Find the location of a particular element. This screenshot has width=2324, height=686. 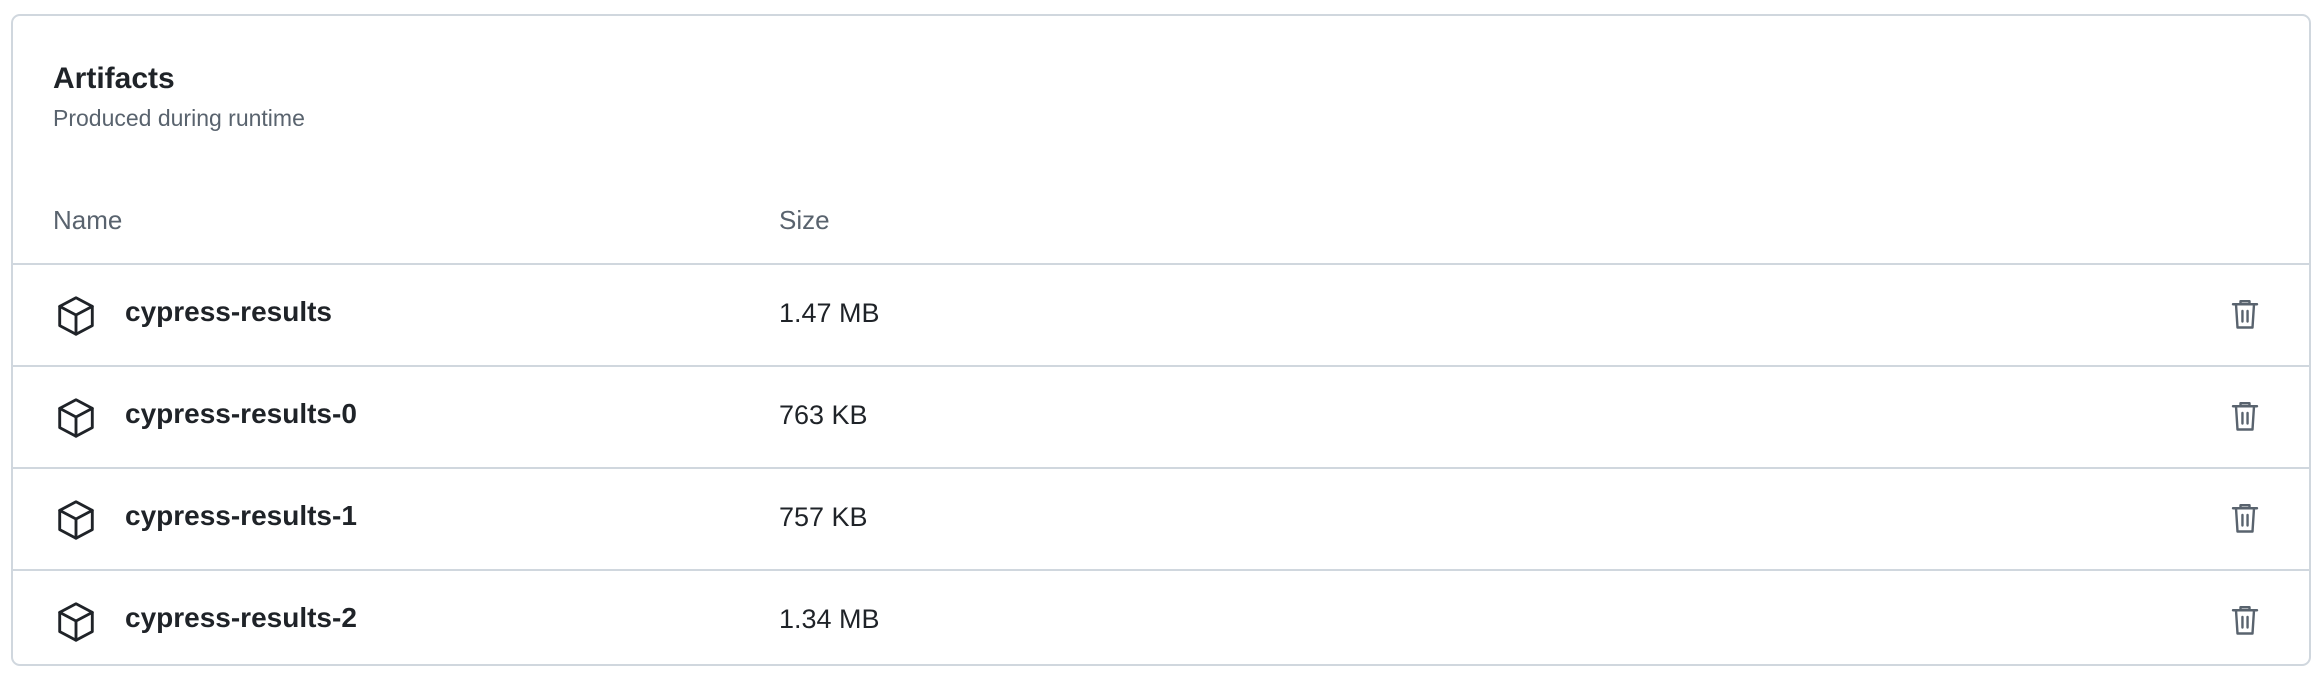

artifact-row: cypress-results 1.47 MB is located at coordinates (1161, 316).